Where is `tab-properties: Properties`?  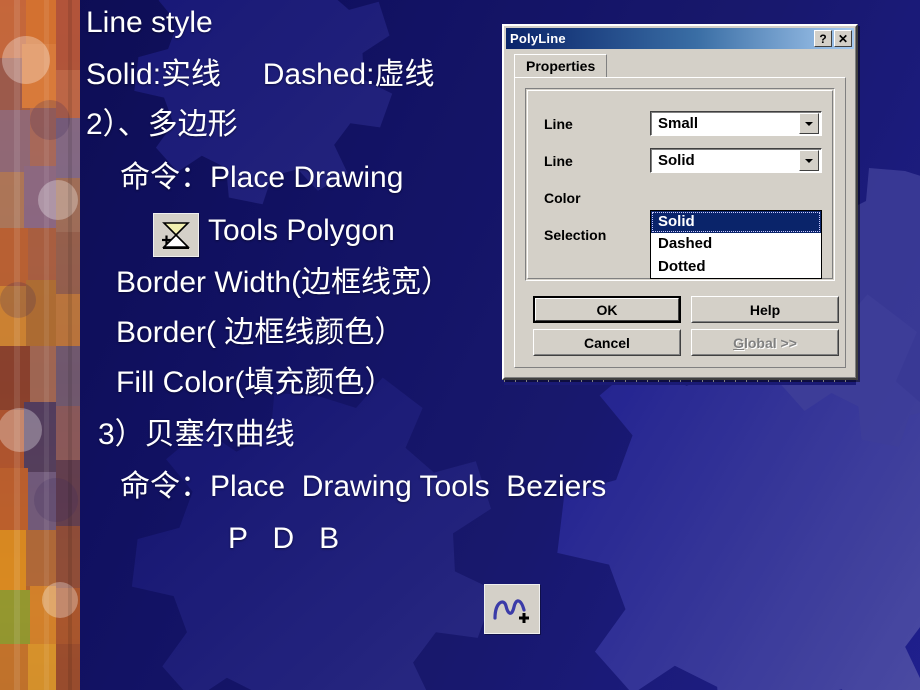
tab-properties: Properties is located at coordinates (561, 66).